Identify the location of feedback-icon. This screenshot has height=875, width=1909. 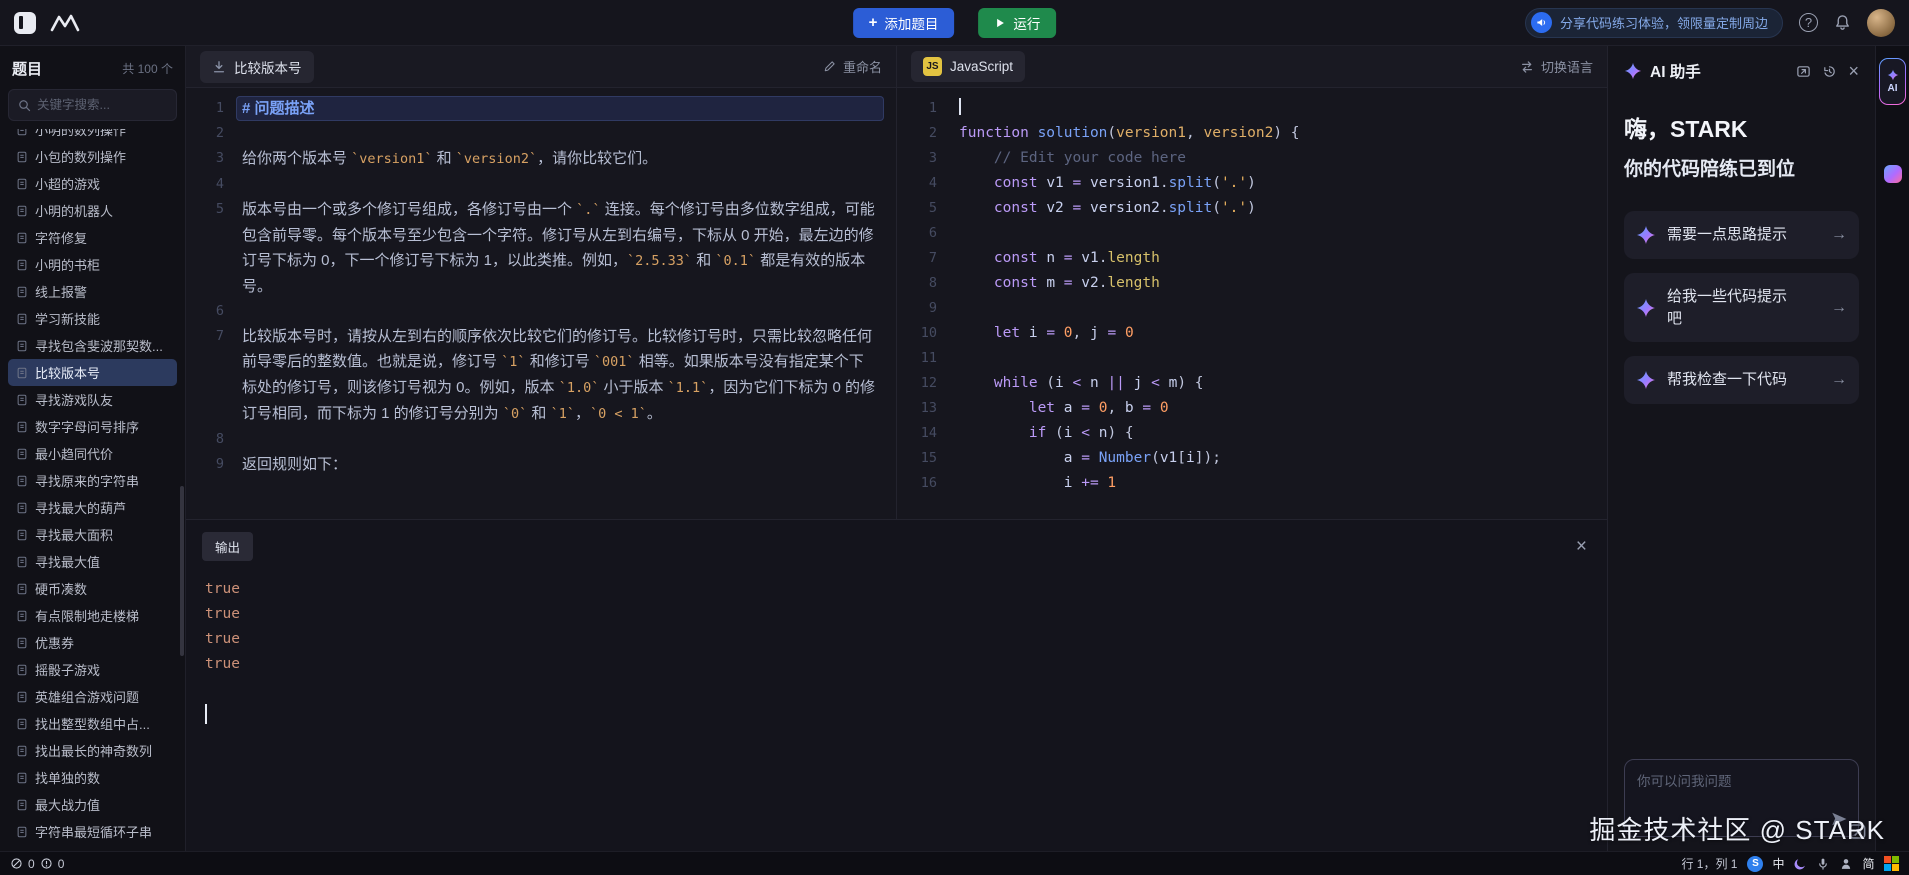
(1892, 174).